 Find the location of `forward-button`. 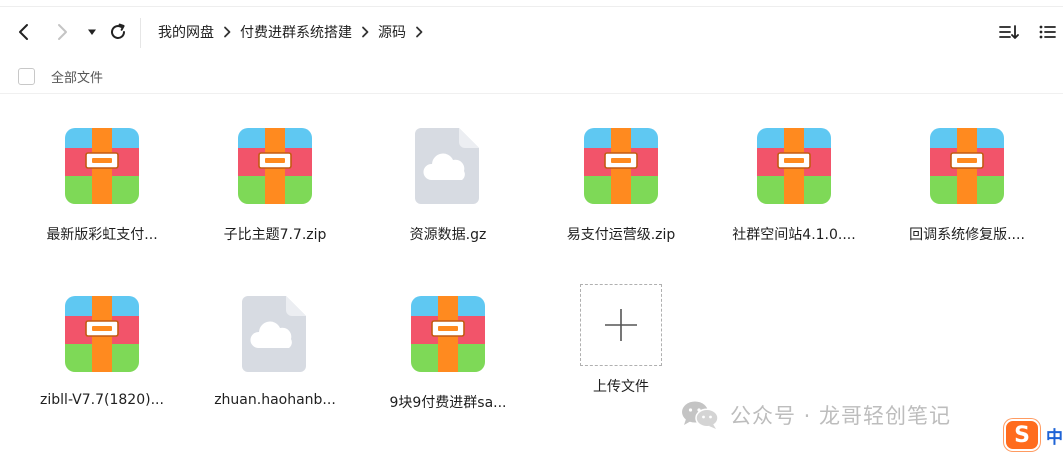

forward-button is located at coordinates (62, 32).